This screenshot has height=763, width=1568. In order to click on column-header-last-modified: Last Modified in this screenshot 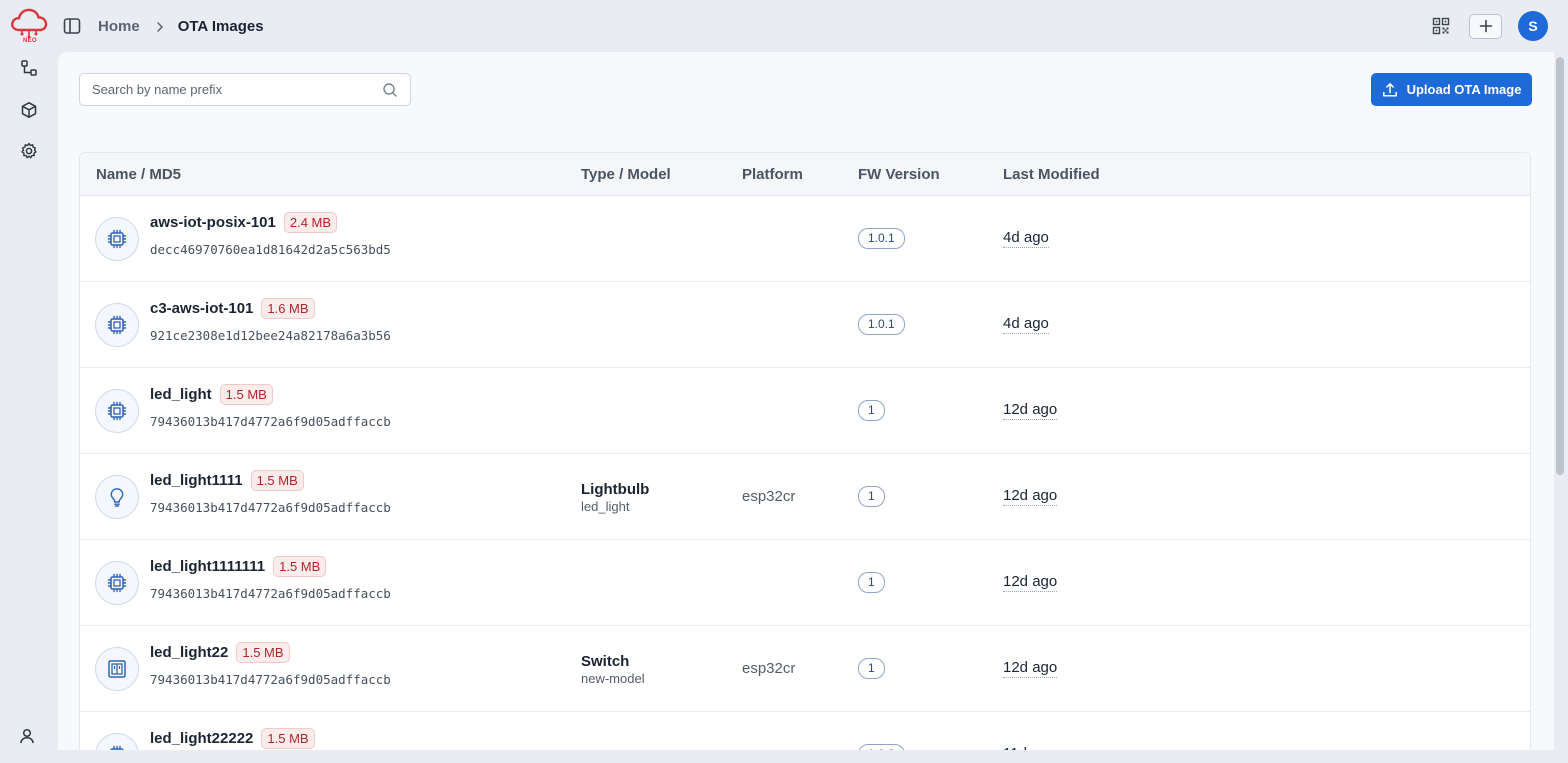, I will do `click(1051, 174)`.